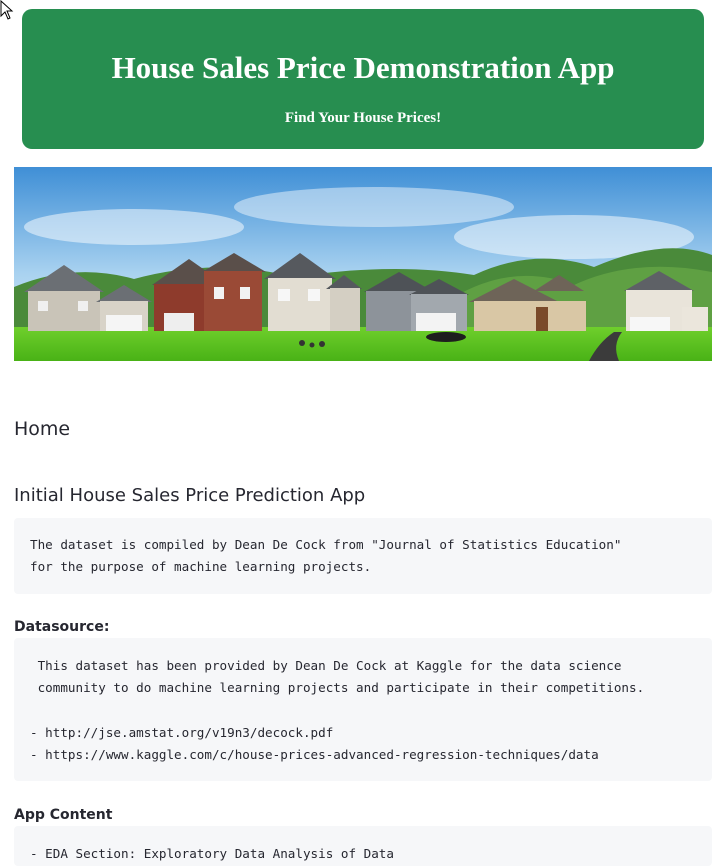 This screenshot has width=723, height=866. Describe the element at coordinates (363, 67) in the screenshot. I see `app-title: House Sales Price Demonstration App` at that location.